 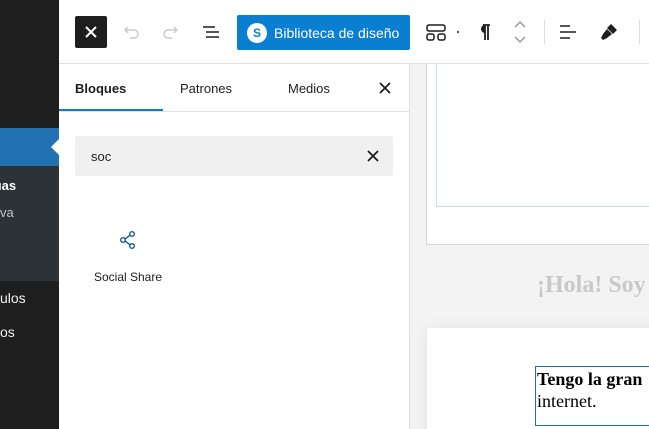 I want to click on brush-icon, so click(x=609, y=32).